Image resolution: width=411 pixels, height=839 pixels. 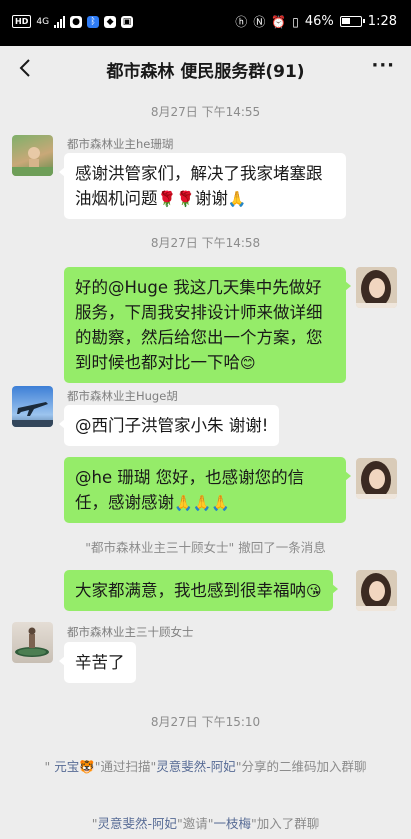 What do you see at coordinates (205, 547) in the screenshot?
I see `recall-notice: "都市森林业主三十顾女士" 撤回了一条消息` at bounding box center [205, 547].